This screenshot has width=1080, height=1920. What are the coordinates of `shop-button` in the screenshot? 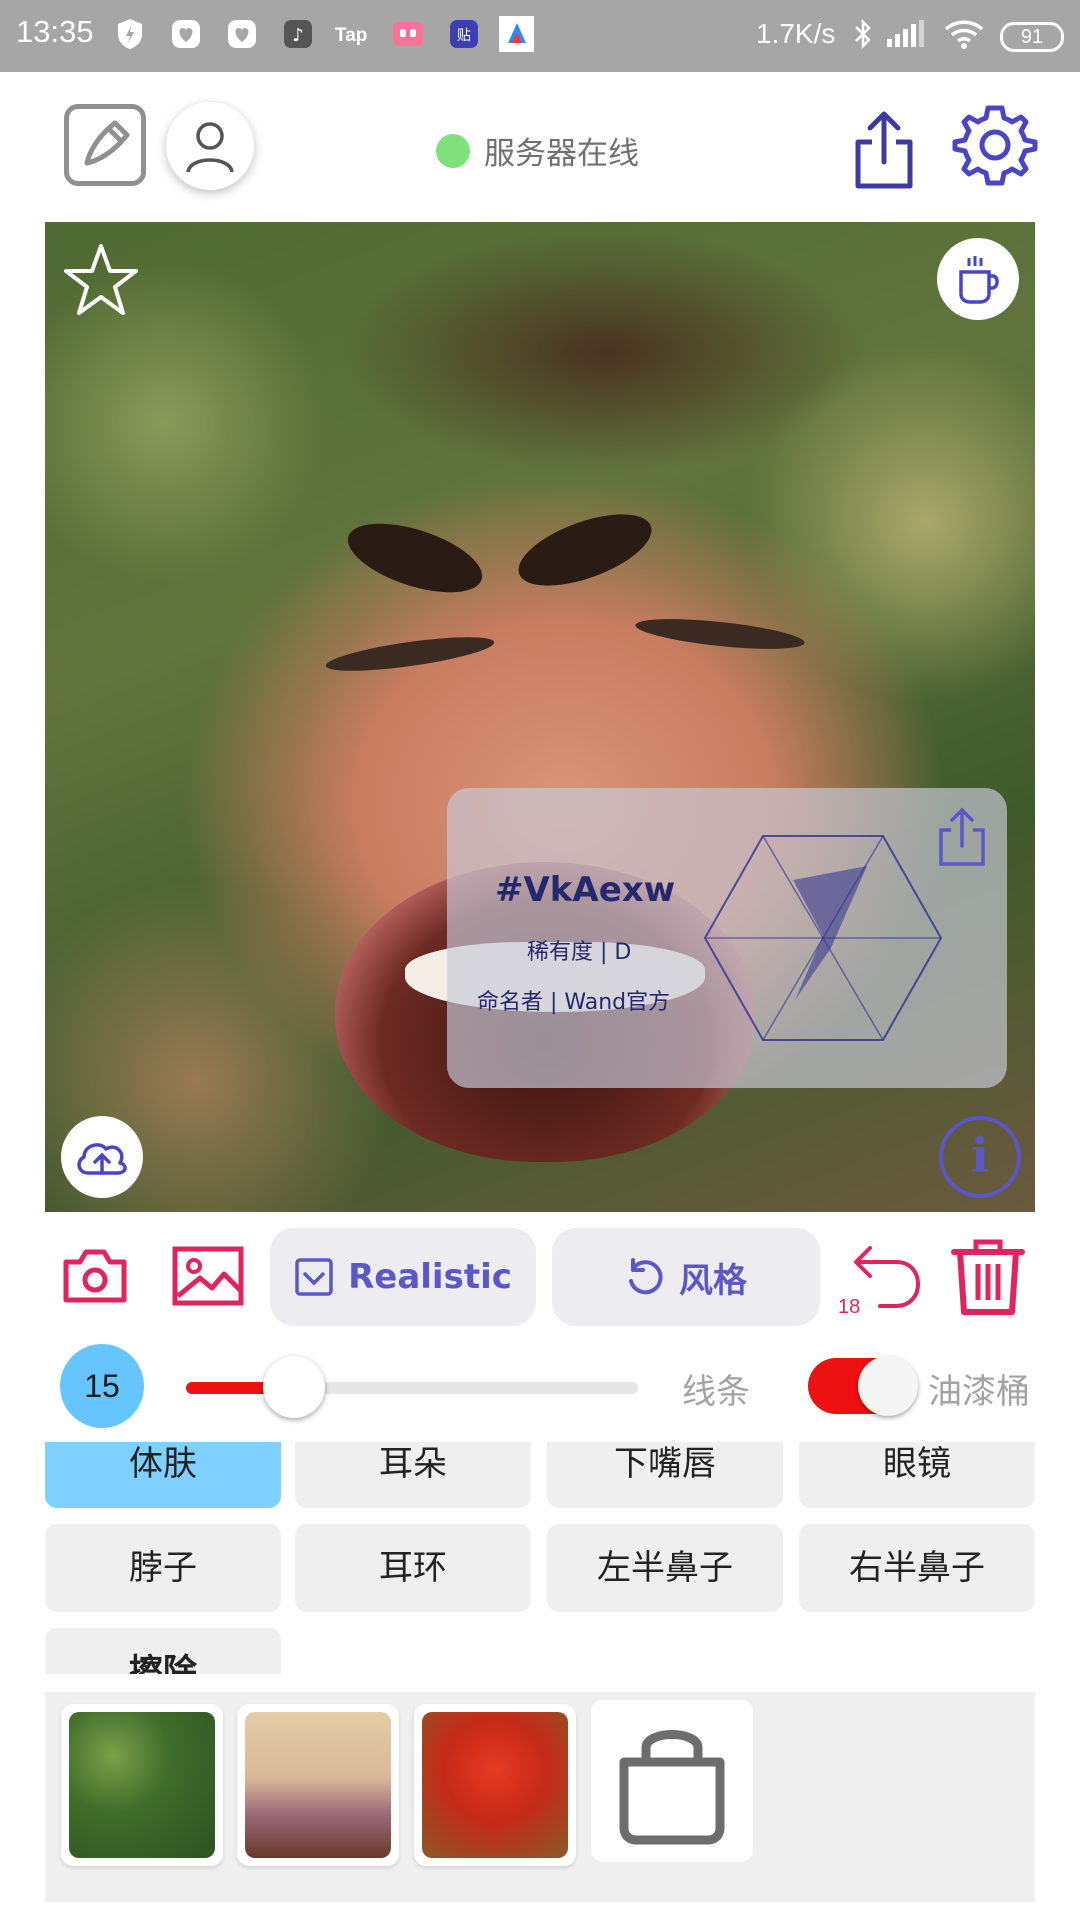 It's located at (672, 1781).